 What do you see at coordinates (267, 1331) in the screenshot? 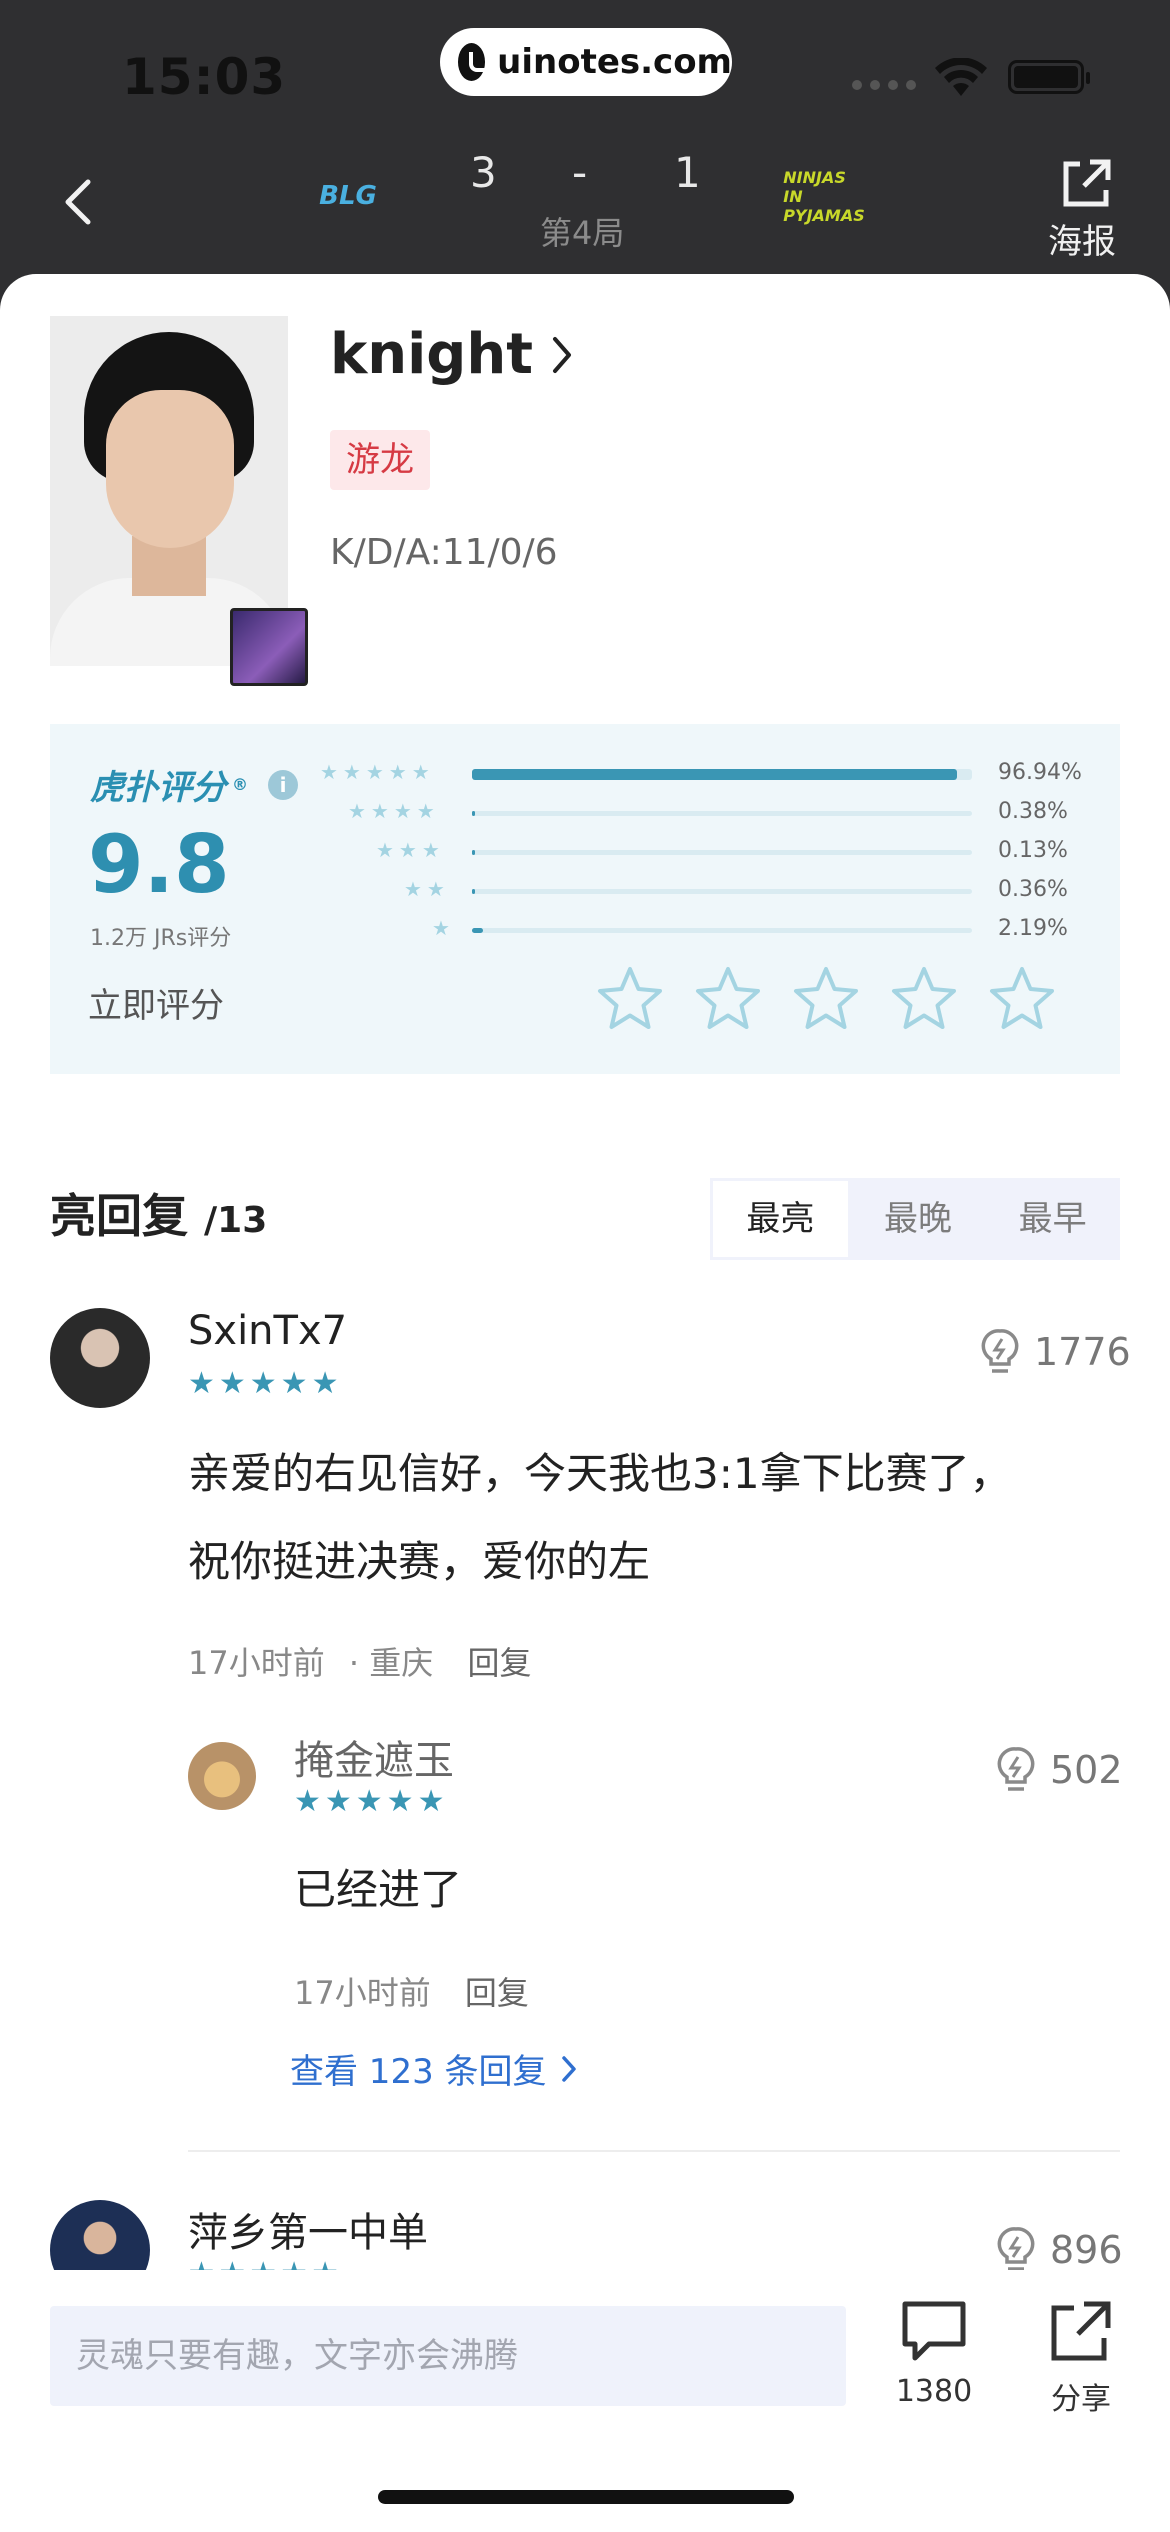
I see `comment-username: SxinTx7` at bounding box center [267, 1331].